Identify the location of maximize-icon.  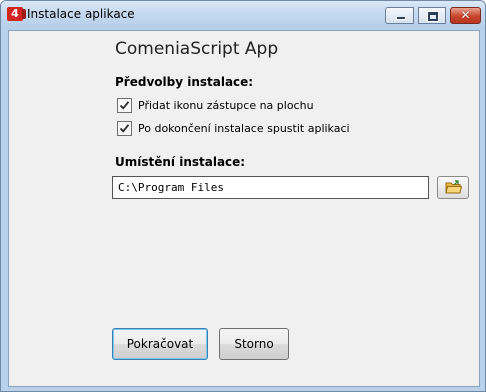
(433, 16).